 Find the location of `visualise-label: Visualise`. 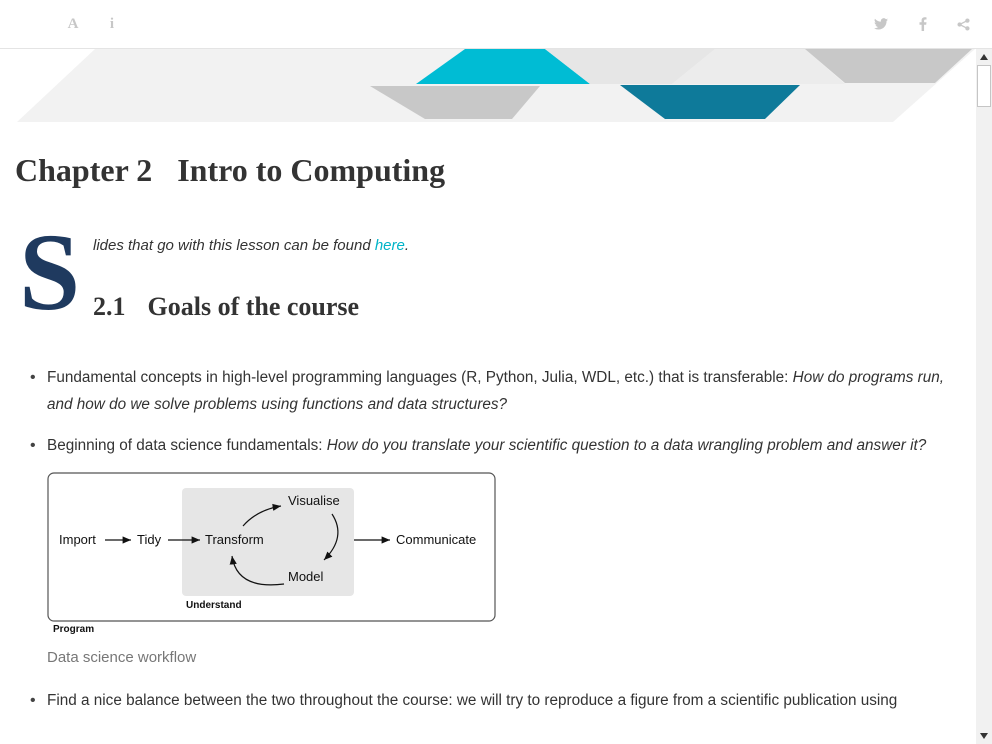

visualise-label: Visualise is located at coordinates (314, 500).